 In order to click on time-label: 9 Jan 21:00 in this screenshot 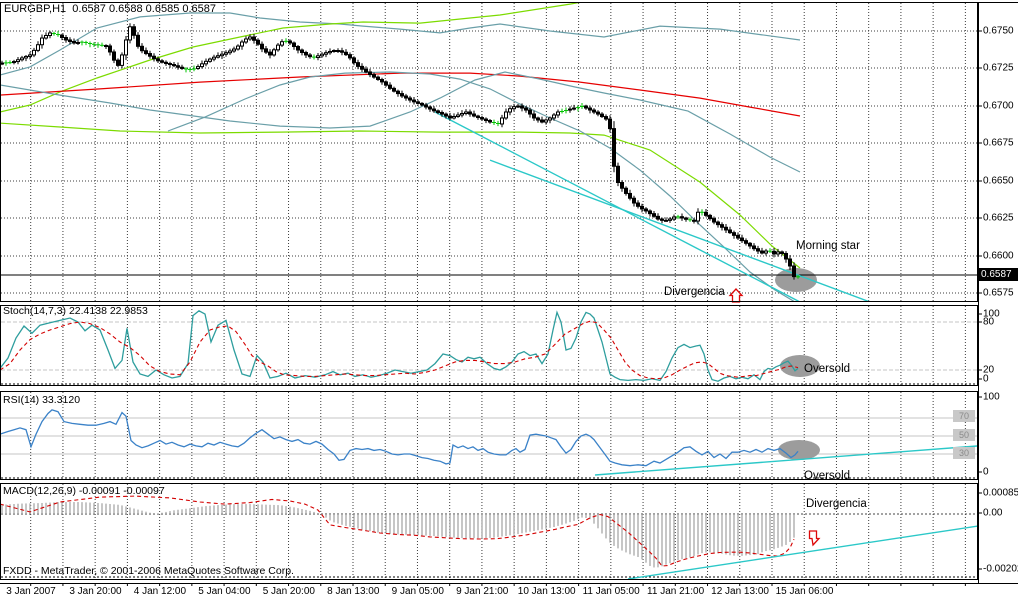, I will do `click(482, 591)`.